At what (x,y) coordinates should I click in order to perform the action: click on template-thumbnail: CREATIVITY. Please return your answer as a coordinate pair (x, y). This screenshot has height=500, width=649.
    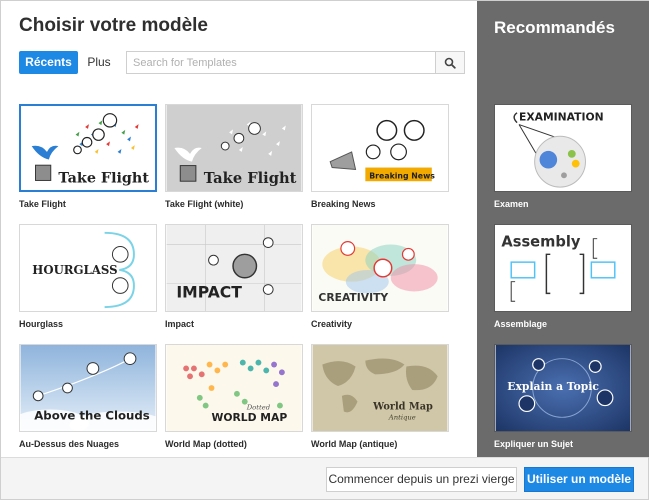
    Looking at the image, I should click on (380, 268).